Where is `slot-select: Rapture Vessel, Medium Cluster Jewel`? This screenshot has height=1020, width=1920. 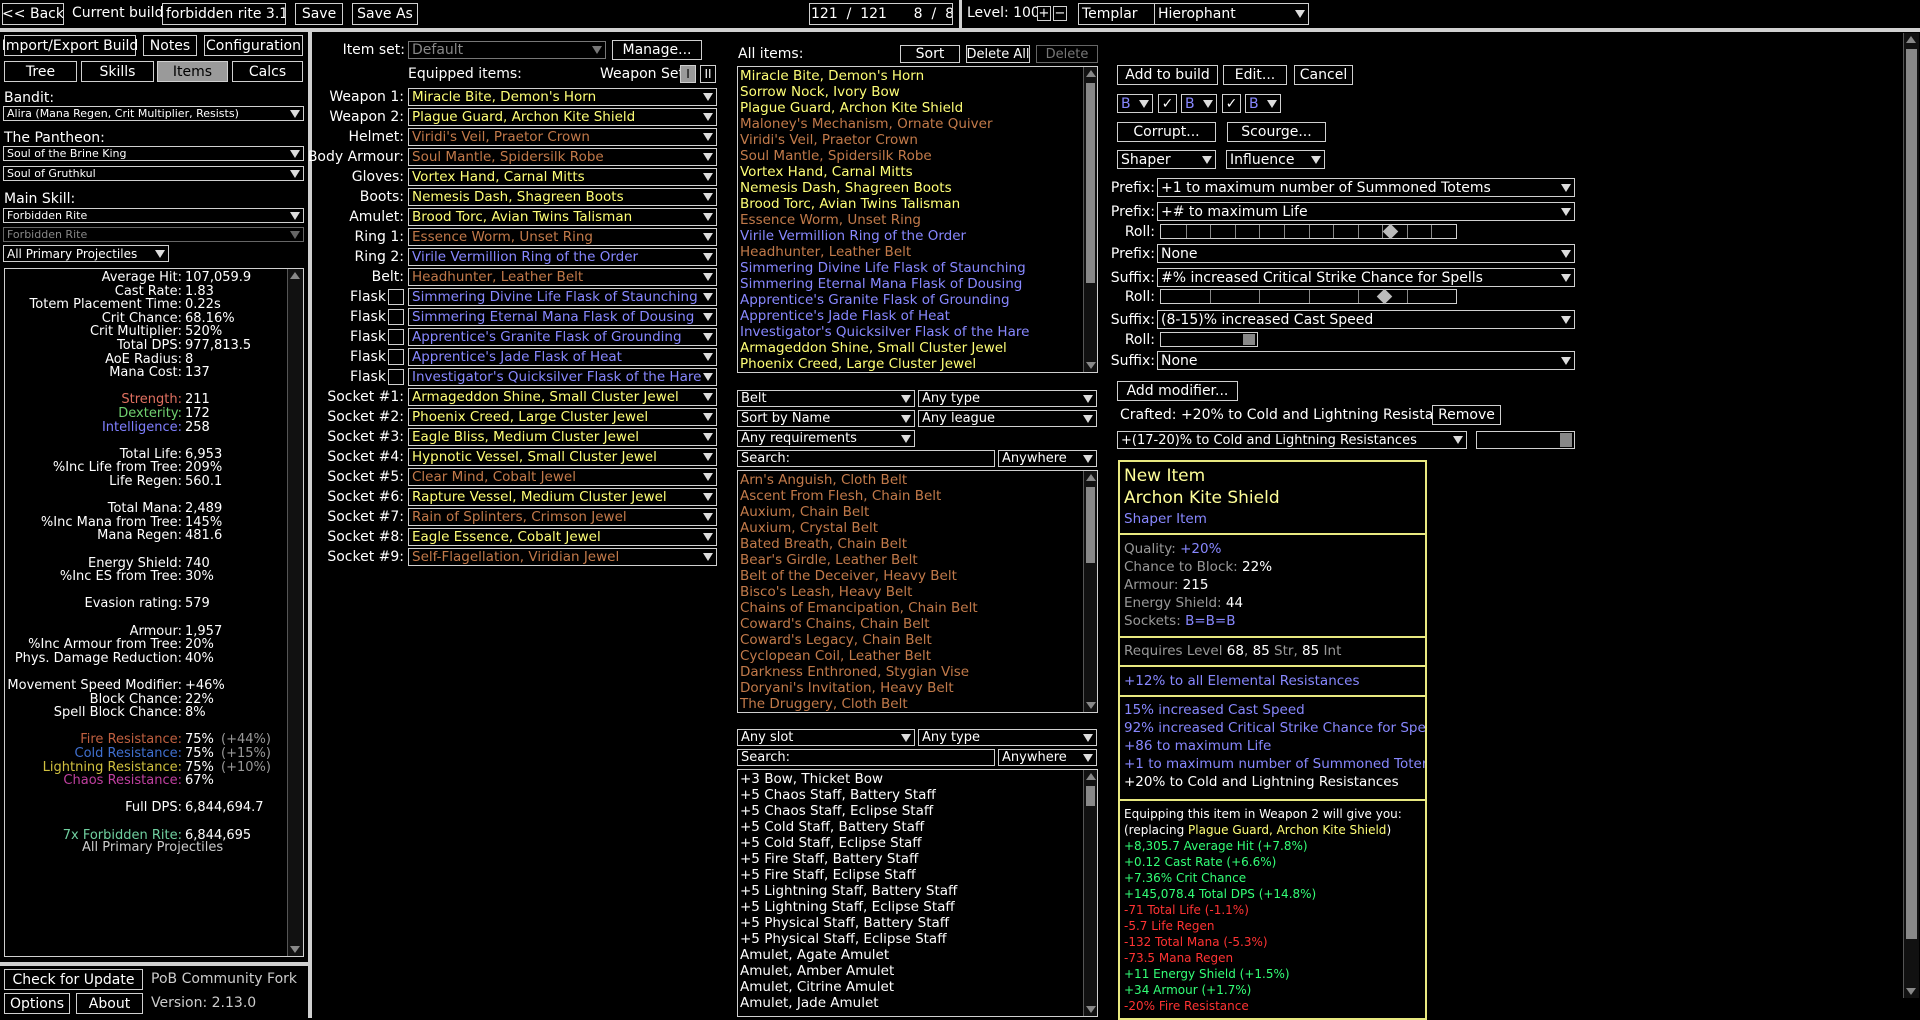 slot-select: Rapture Vessel, Medium Cluster Jewel is located at coordinates (562, 497).